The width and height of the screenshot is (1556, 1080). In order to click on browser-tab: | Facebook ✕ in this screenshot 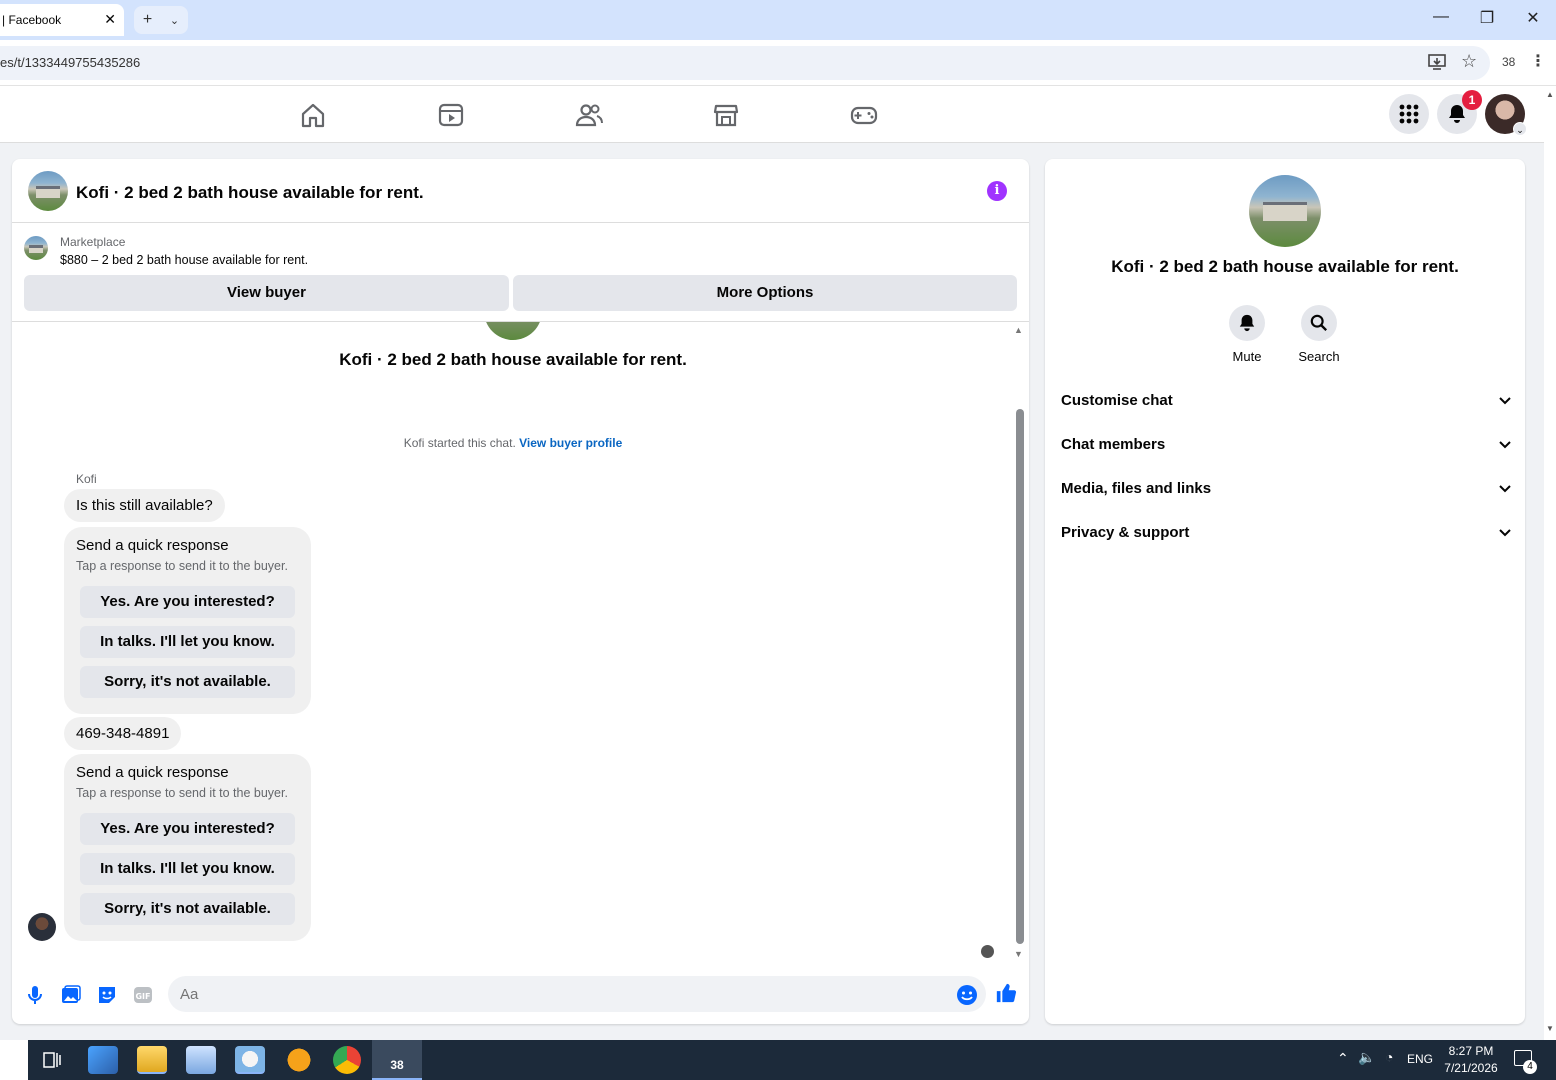, I will do `click(62, 20)`.